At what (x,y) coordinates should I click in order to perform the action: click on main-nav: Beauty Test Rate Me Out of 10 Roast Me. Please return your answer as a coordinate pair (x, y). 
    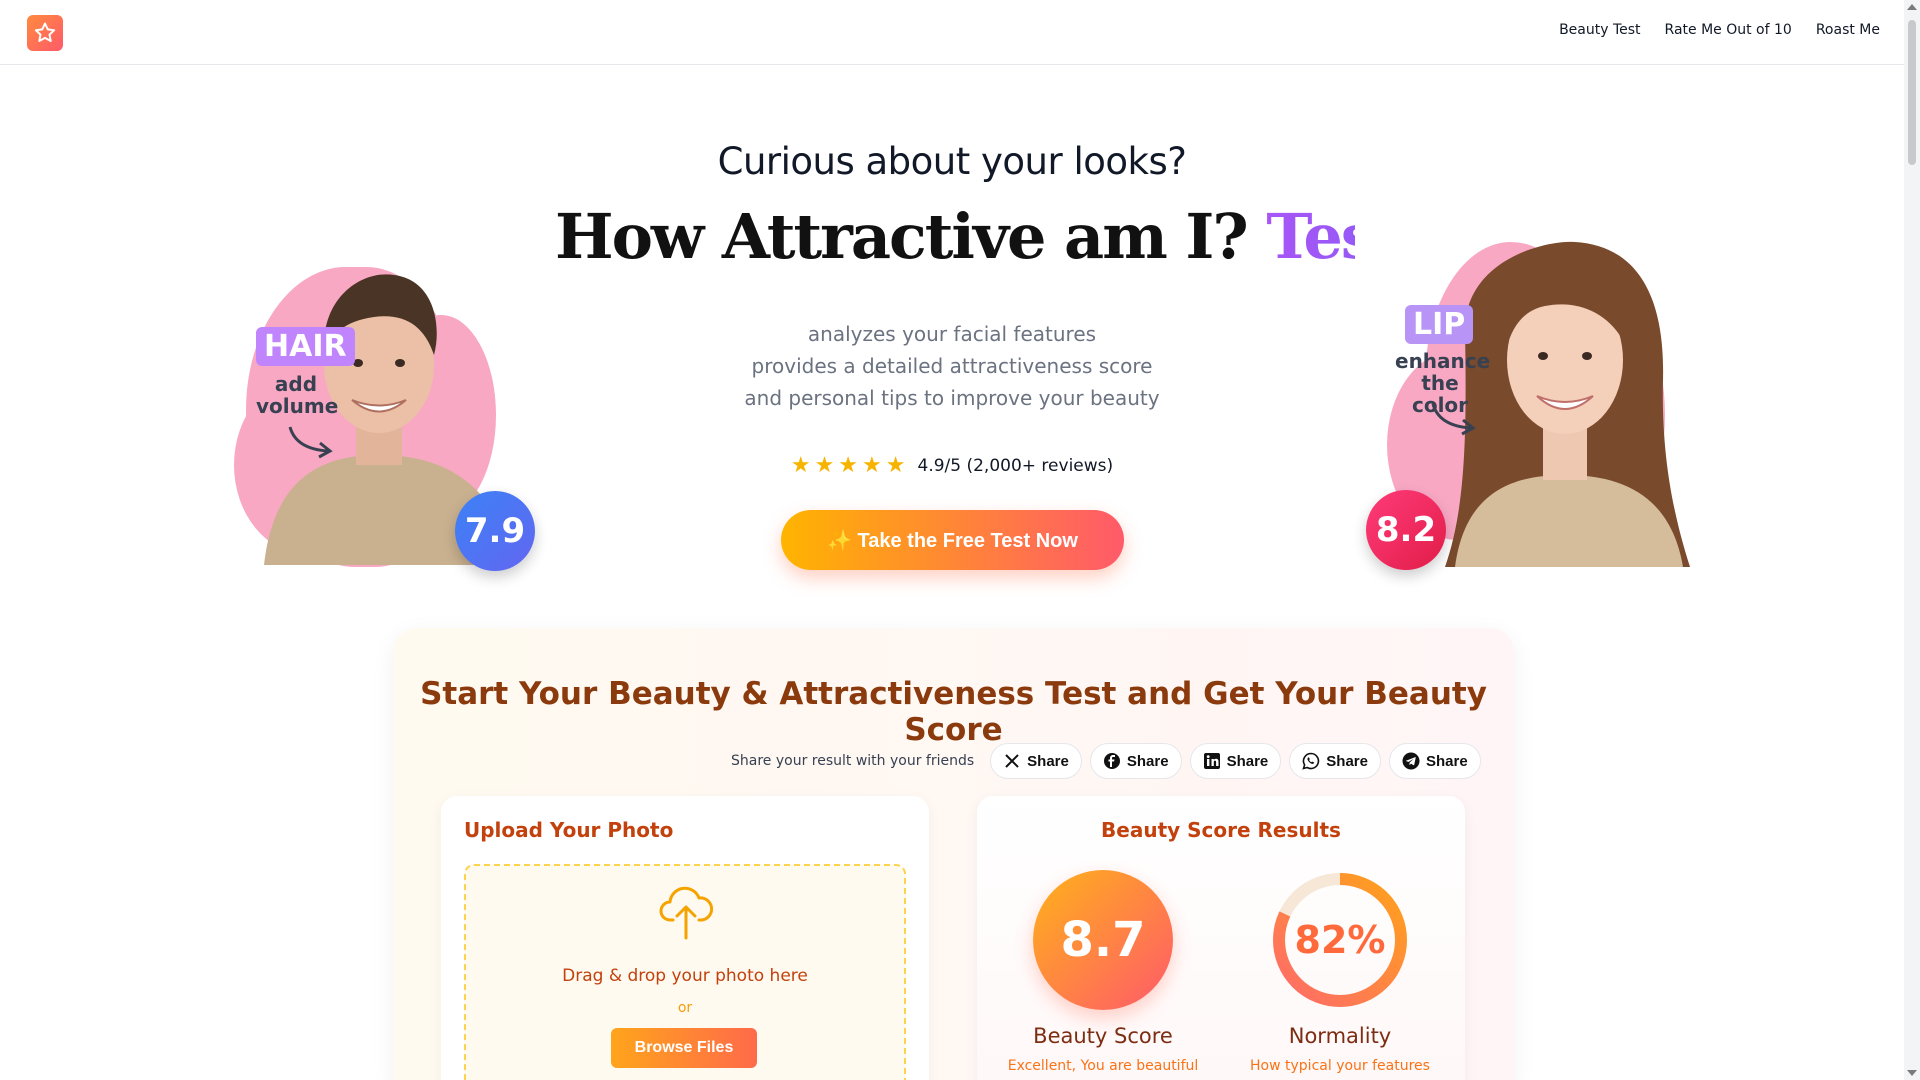
    Looking at the image, I should click on (1719, 30).